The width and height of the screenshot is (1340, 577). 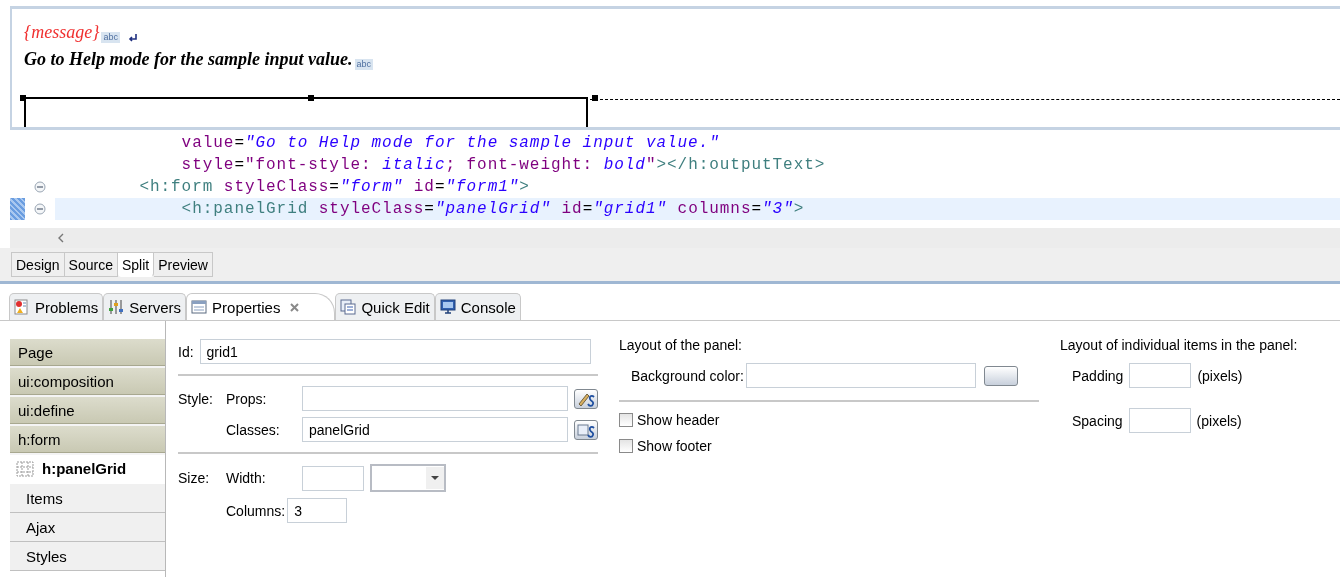 I want to click on editor-tab: Preview, so click(x=183, y=264).